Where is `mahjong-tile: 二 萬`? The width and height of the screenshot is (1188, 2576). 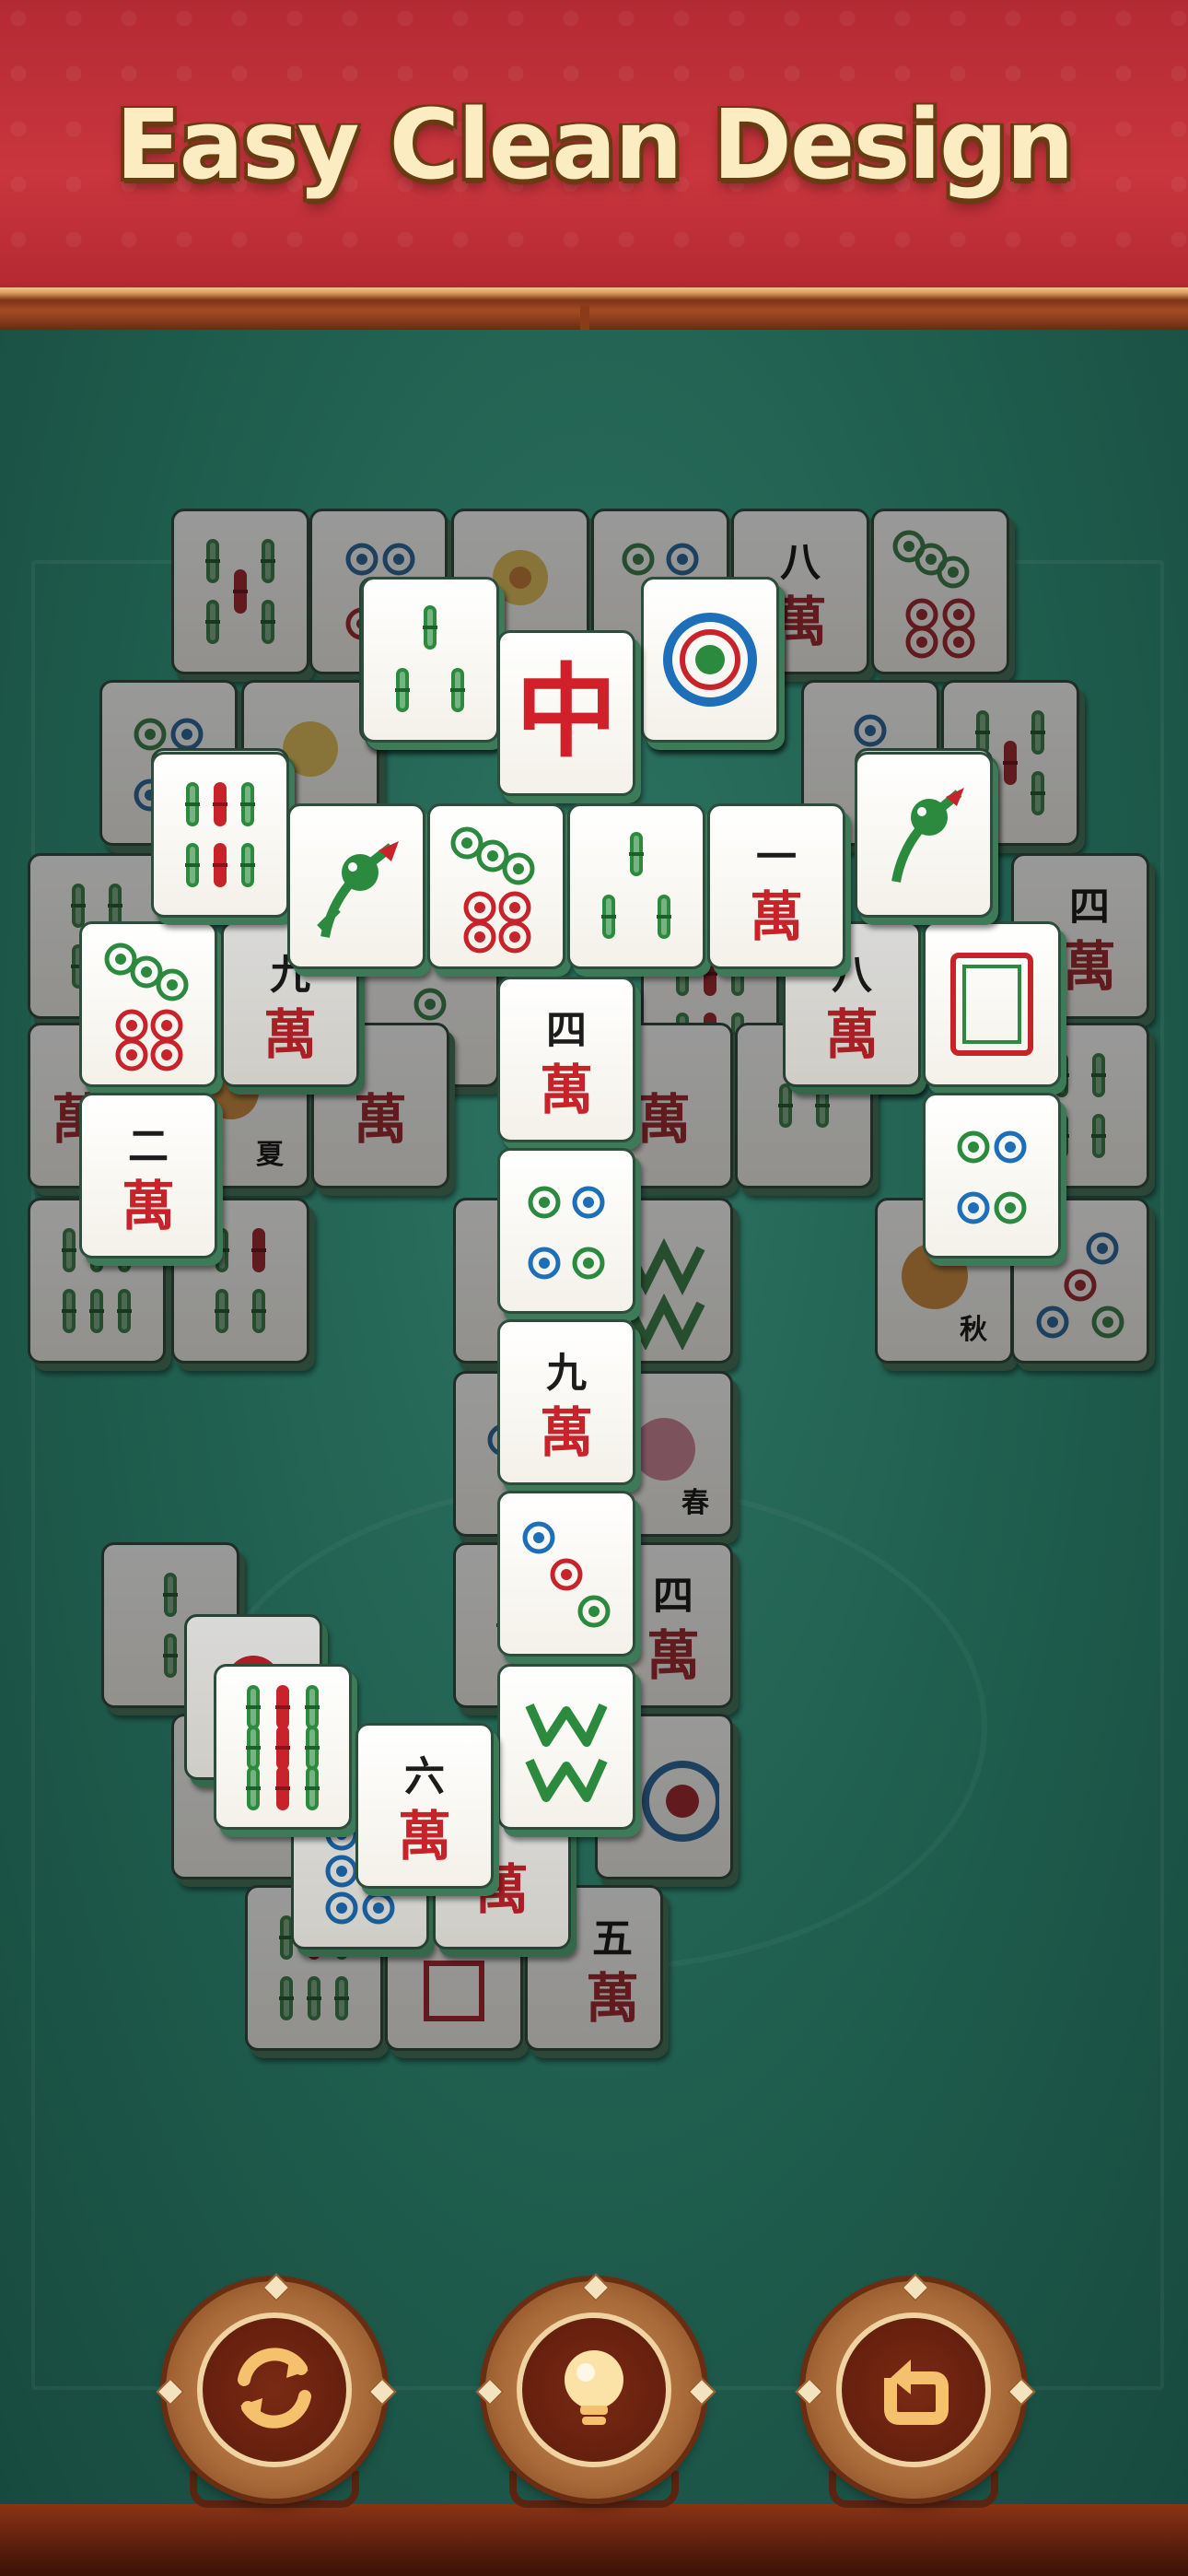 mahjong-tile: 二 萬 is located at coordinates (148, 1176).